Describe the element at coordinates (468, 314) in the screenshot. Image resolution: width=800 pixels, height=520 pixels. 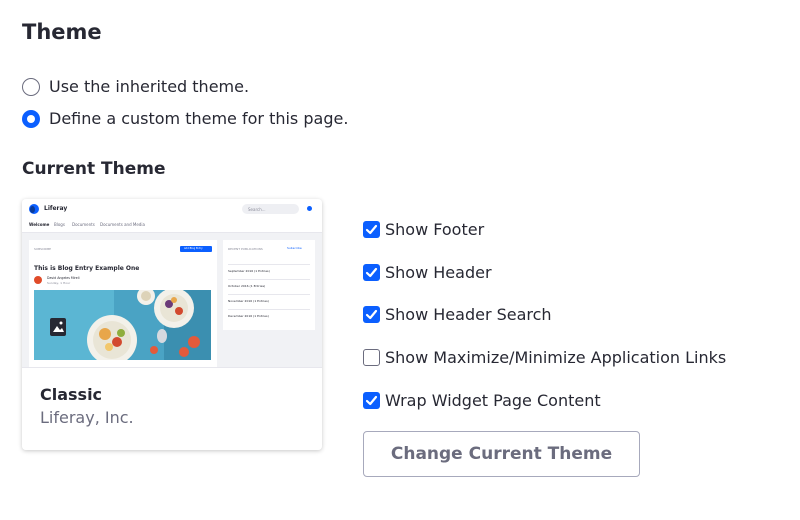
I see `show-header-search-label: Show Header Search` at that location.